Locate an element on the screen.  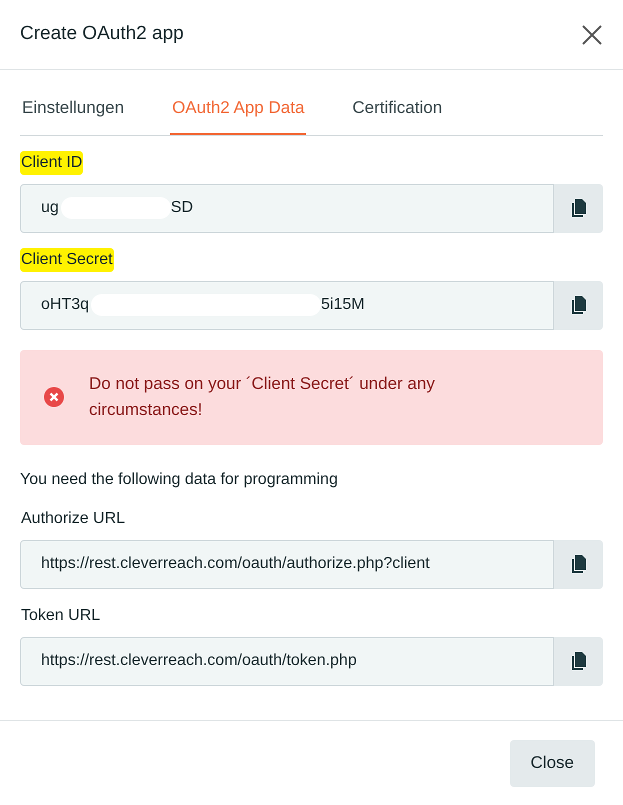
dialog-title: Create OAuth2 app is located at coordinates (102, 34).